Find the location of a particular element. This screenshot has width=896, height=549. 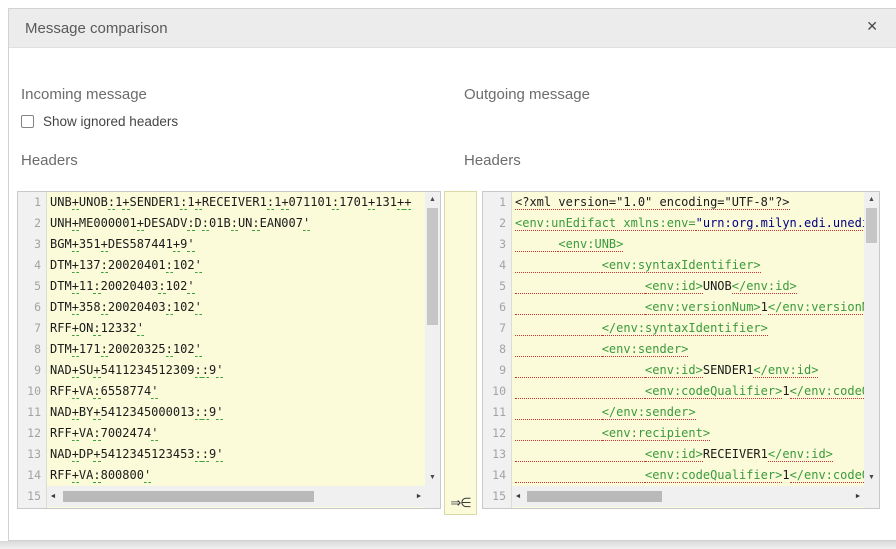

code-line: <env:UNB> is located at coordinates (688, 244).